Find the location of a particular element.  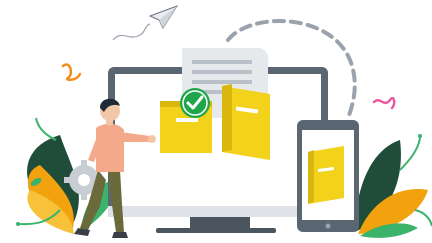

pink-squiggle is located at coordinates (384, 103).